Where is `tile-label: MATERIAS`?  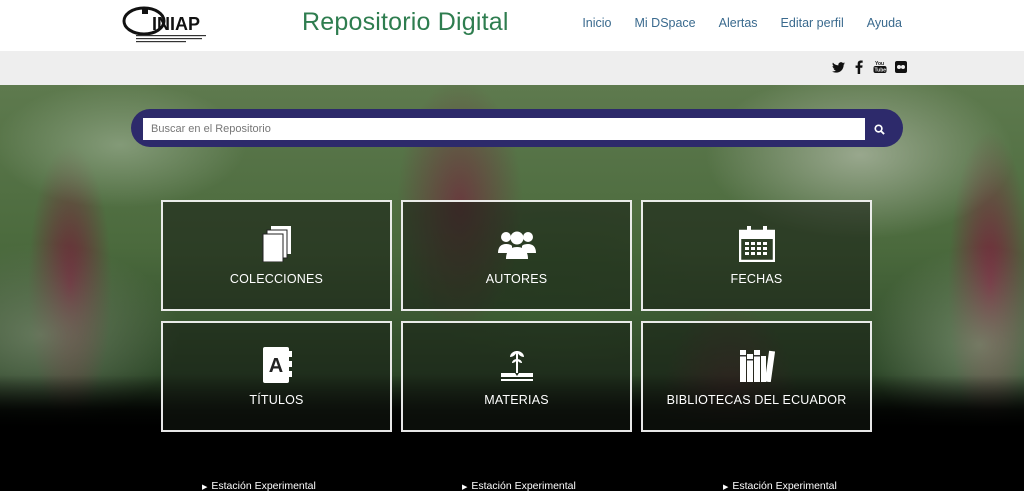
tile-label: MATERIAS is located at coordinates (516, 400).